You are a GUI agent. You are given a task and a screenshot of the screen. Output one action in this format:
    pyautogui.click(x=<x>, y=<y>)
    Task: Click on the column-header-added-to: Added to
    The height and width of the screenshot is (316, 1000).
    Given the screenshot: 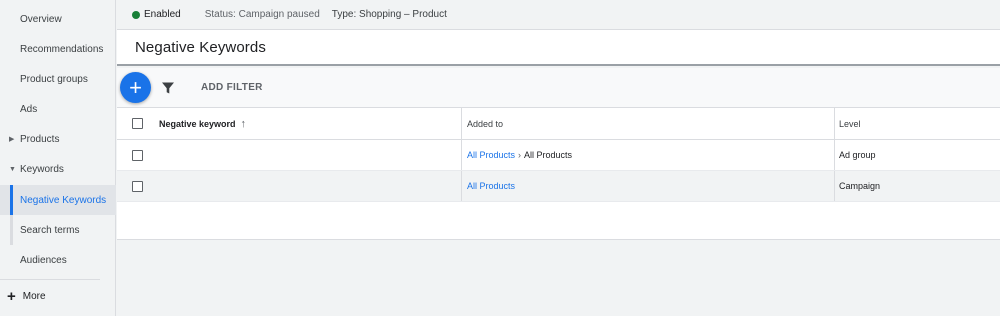 What is the action you would take?
    pyautogui.click(x=485, y=123)
    